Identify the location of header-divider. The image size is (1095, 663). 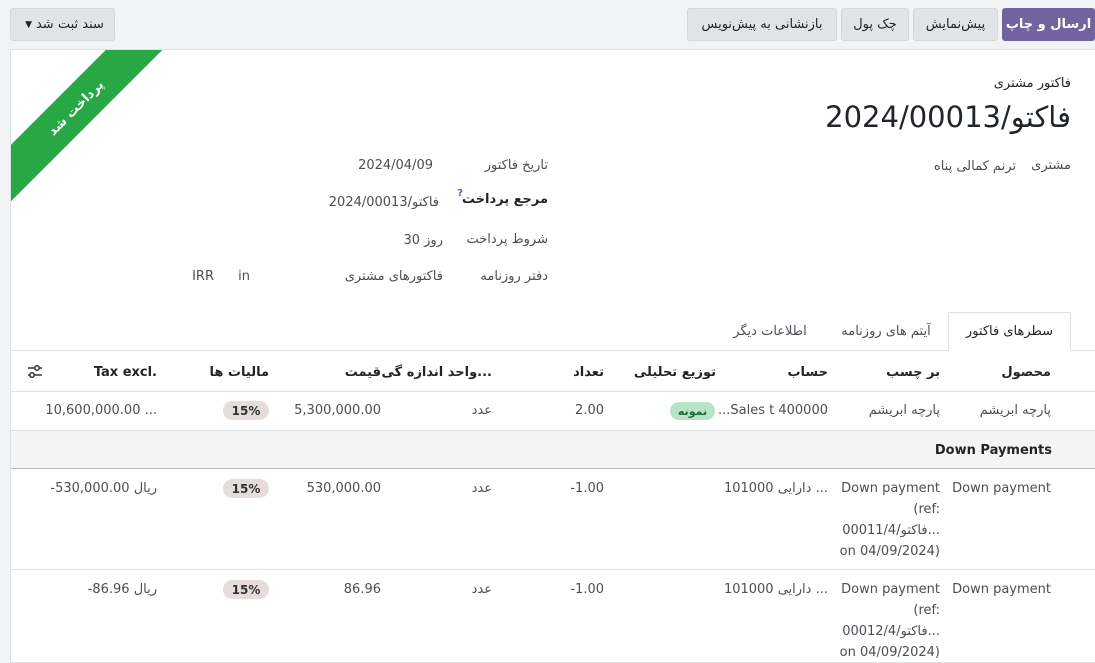
(553, 391).